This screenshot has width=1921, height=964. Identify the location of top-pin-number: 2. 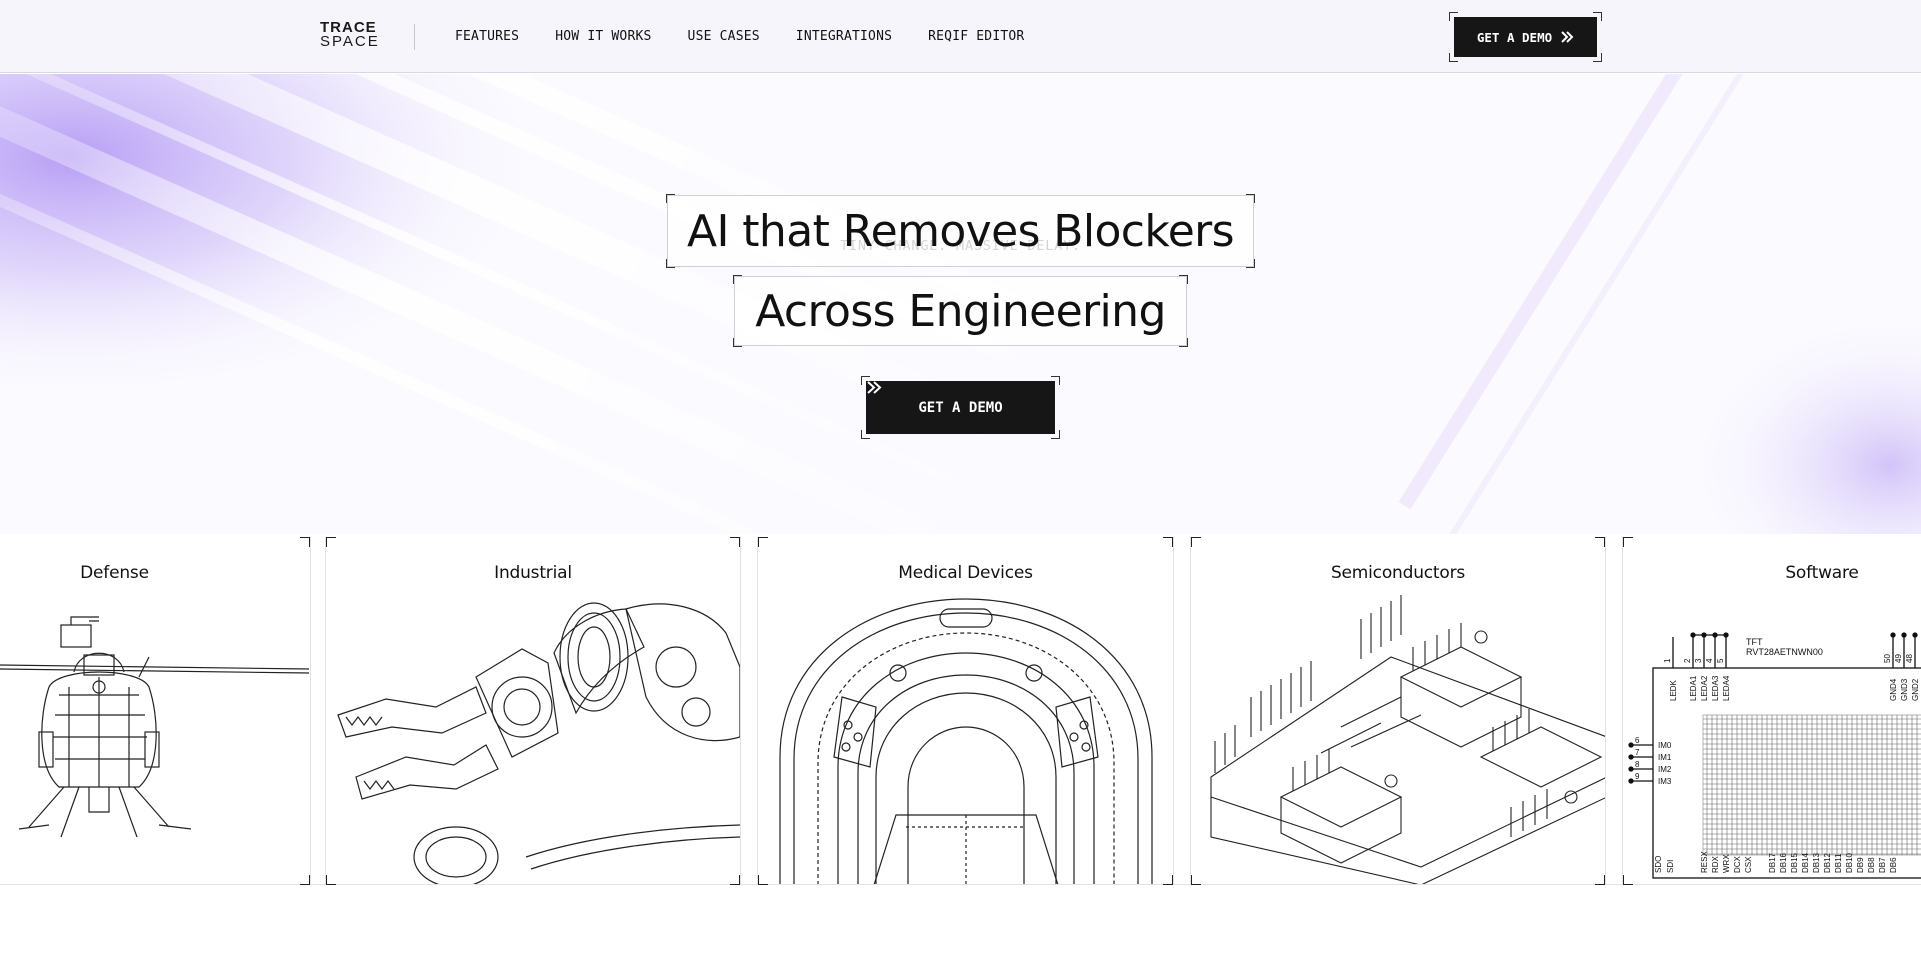
(1687, 660).